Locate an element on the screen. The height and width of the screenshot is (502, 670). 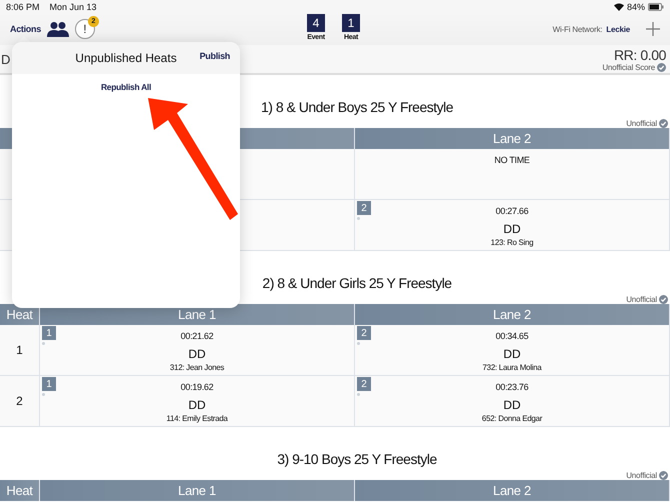
rr-score: RR: 0.00 is located at coordinates (640, 54).